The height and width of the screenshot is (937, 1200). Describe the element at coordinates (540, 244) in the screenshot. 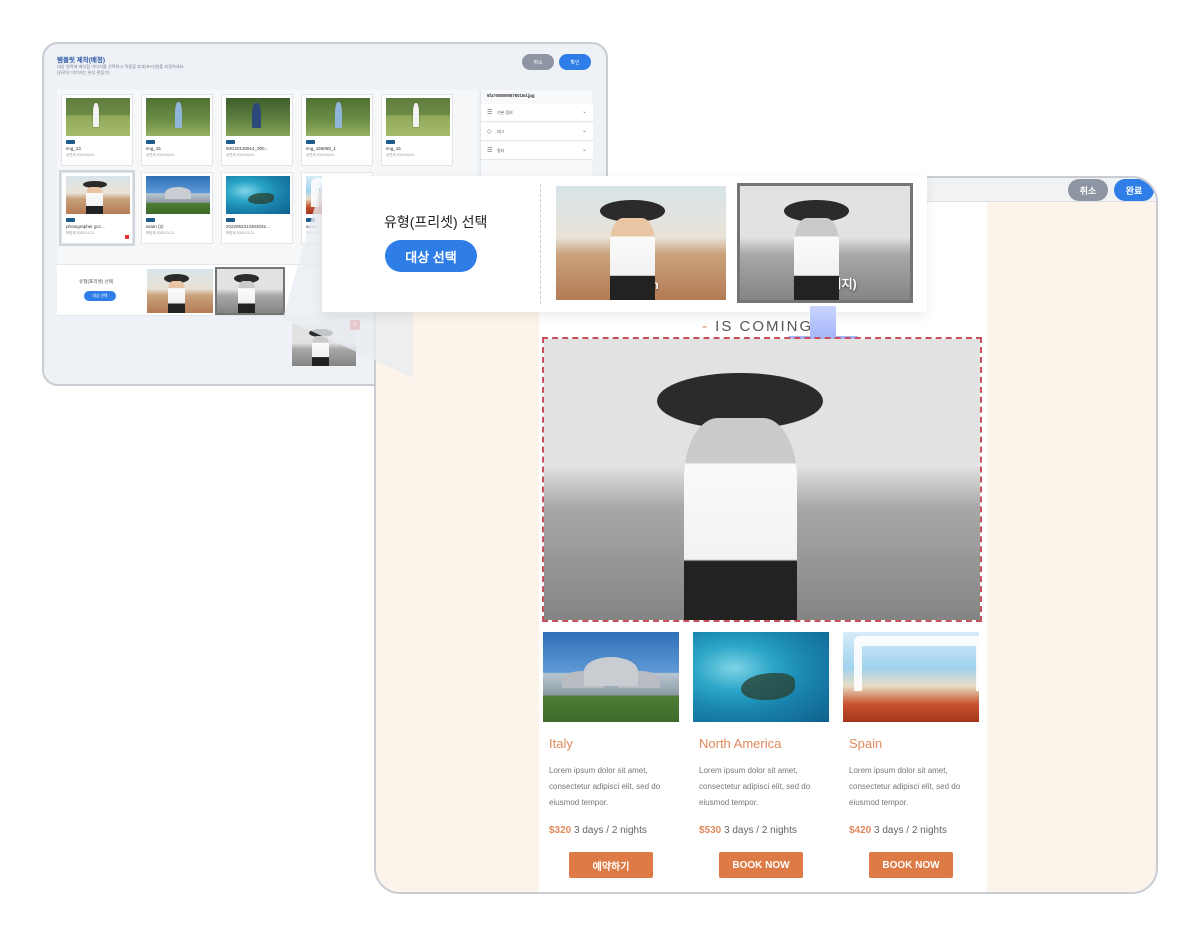

I see `divider` at that location.